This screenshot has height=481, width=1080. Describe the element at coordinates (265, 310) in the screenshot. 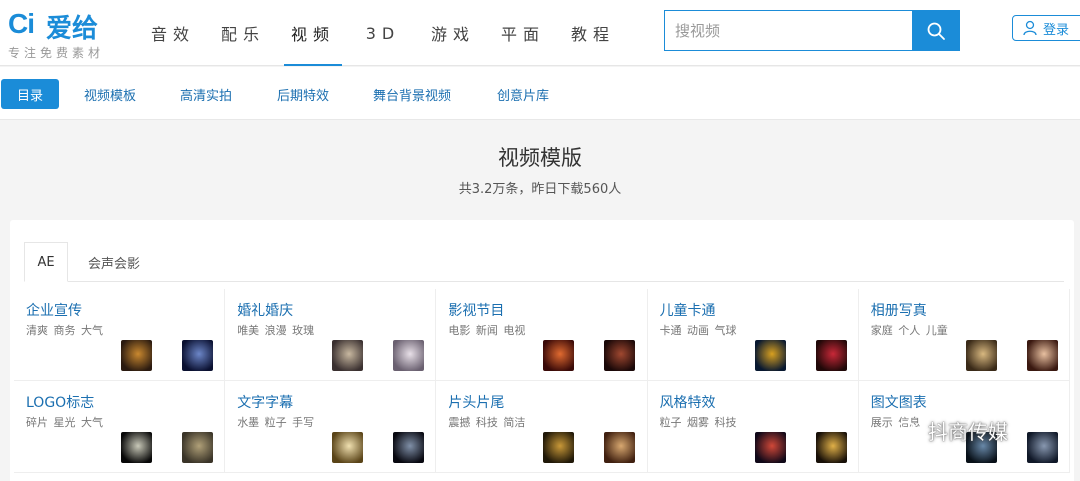

I see `category-name: 婚礼婚庆` at that location.